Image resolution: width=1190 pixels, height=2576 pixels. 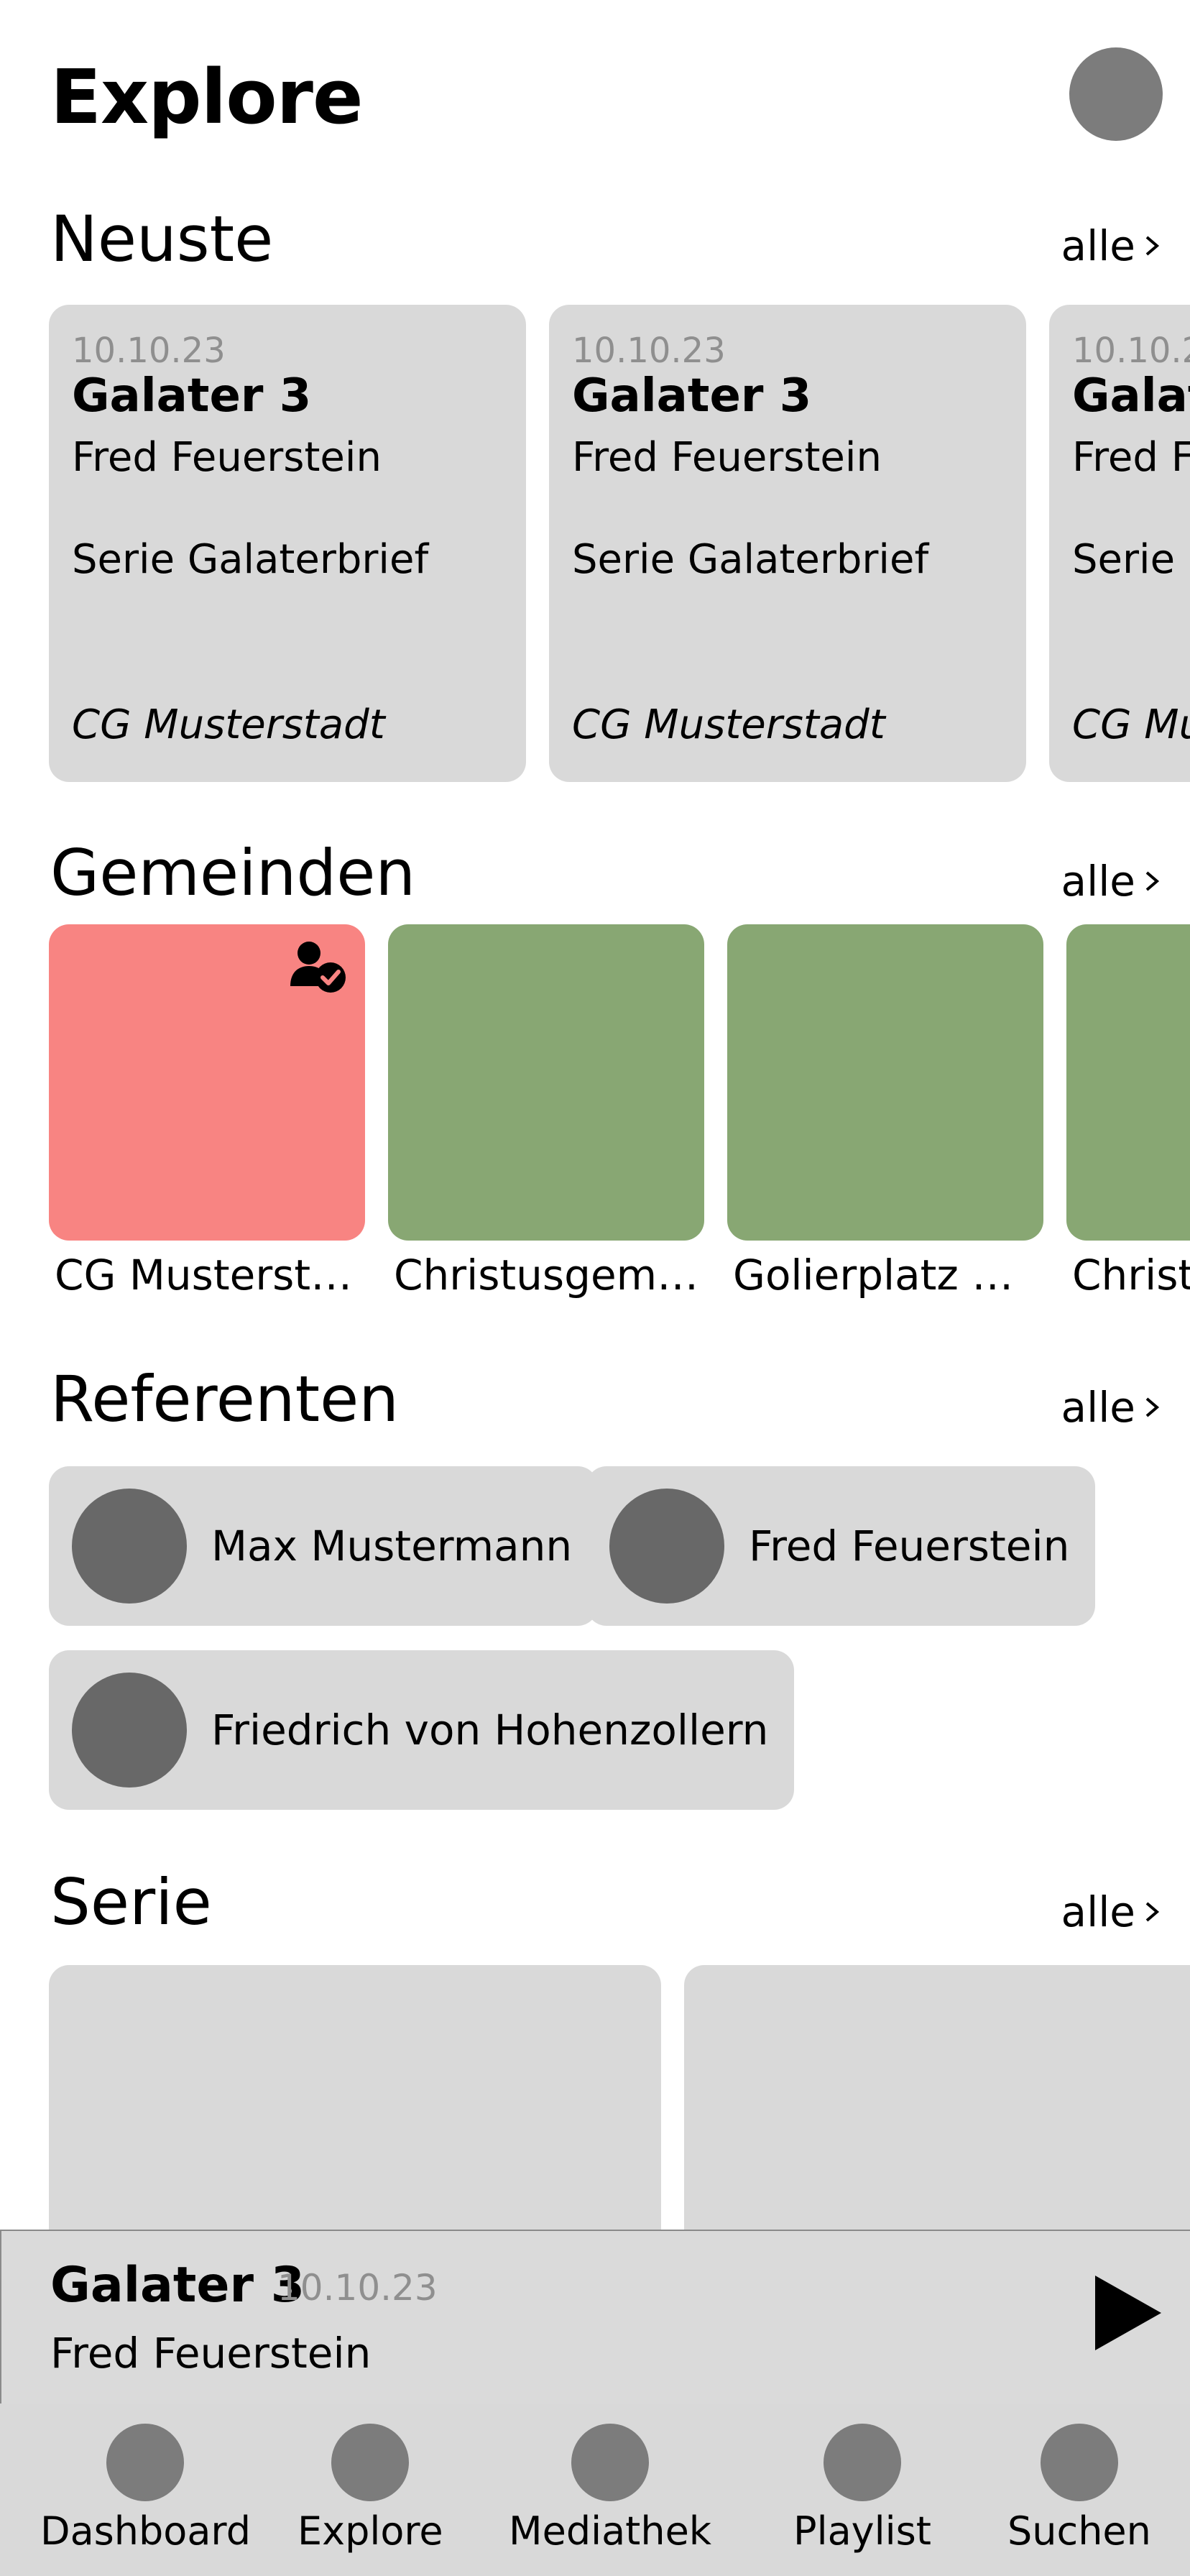 I want to click on speaker-chip: Max Mustermann, so click(x=324, y=1546).